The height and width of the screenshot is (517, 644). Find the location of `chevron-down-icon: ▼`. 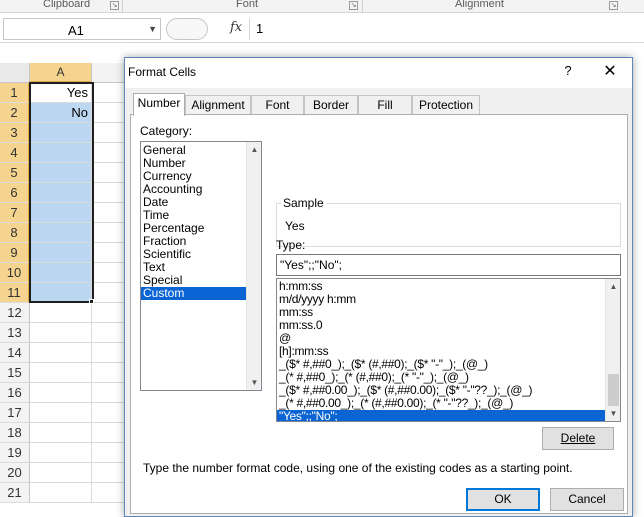

chevron-down-icon: ▼ is located at coordinates (152, 29).